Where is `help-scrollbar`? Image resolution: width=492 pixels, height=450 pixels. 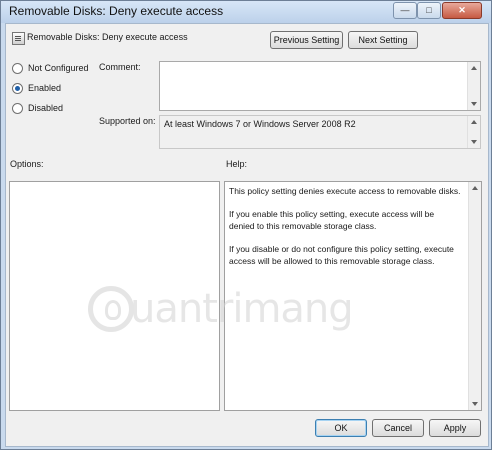
help-scrollbar is located at coordinates (474, 296).